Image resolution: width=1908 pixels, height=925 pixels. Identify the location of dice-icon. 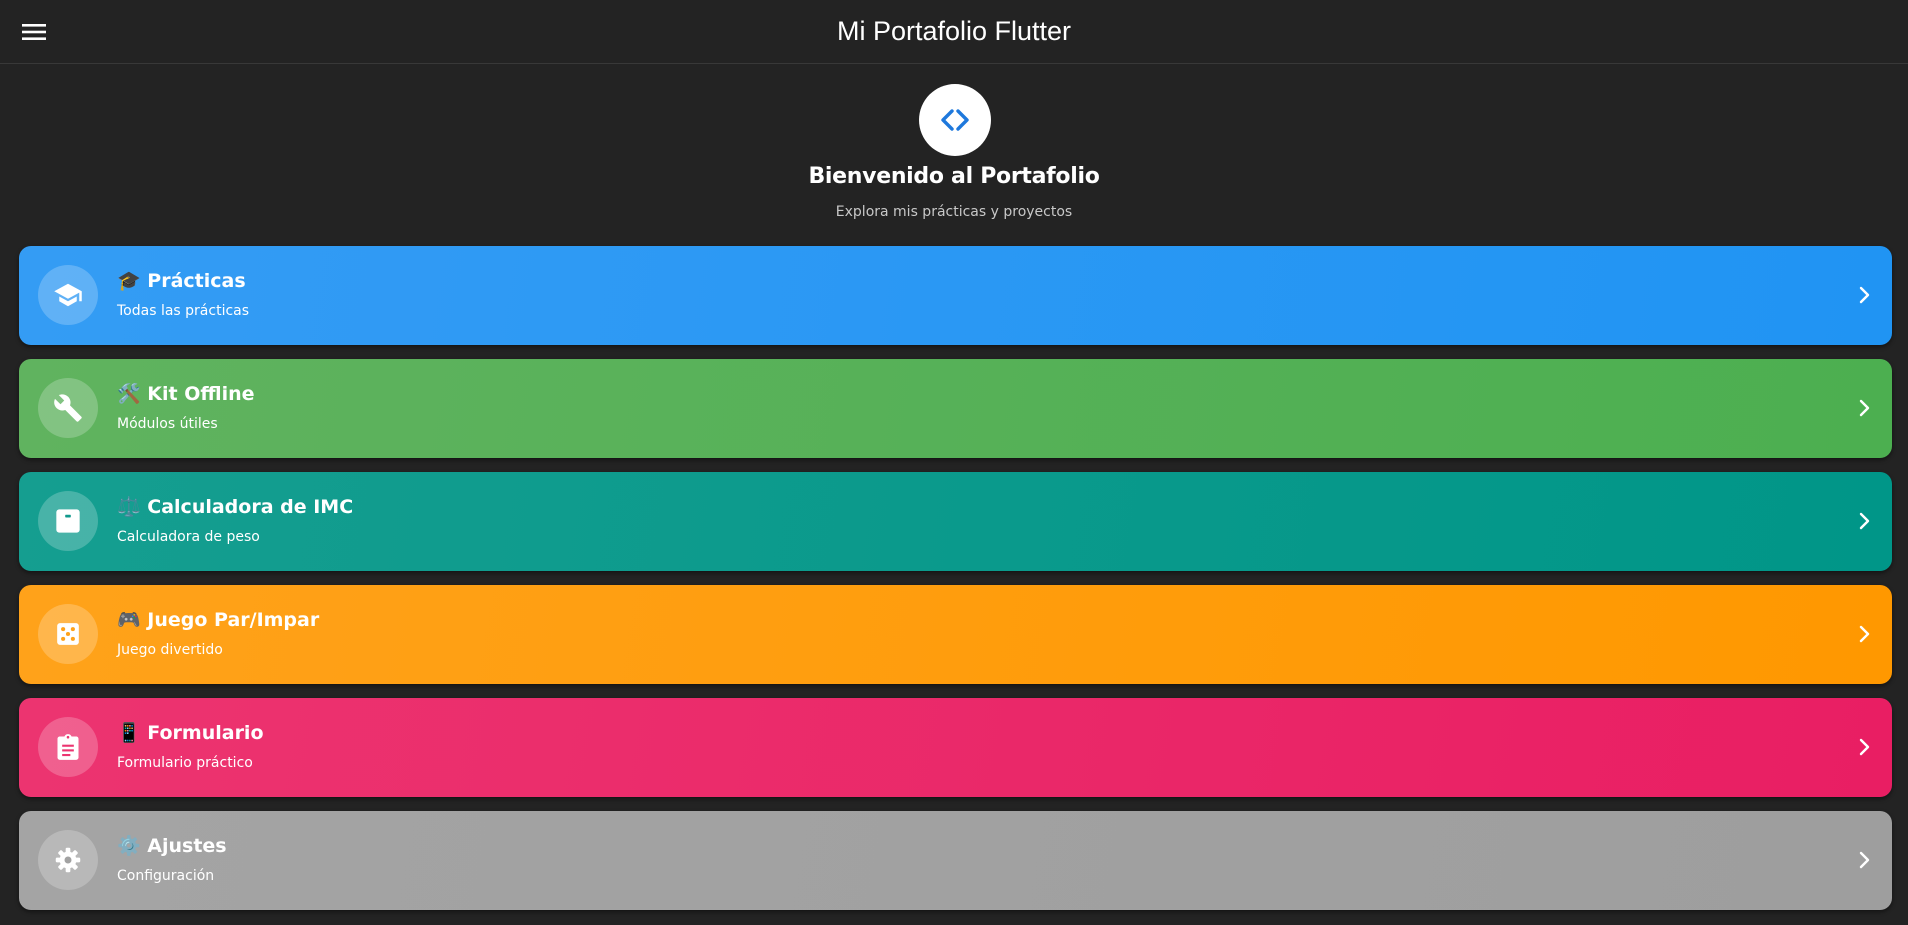
(68, 634).